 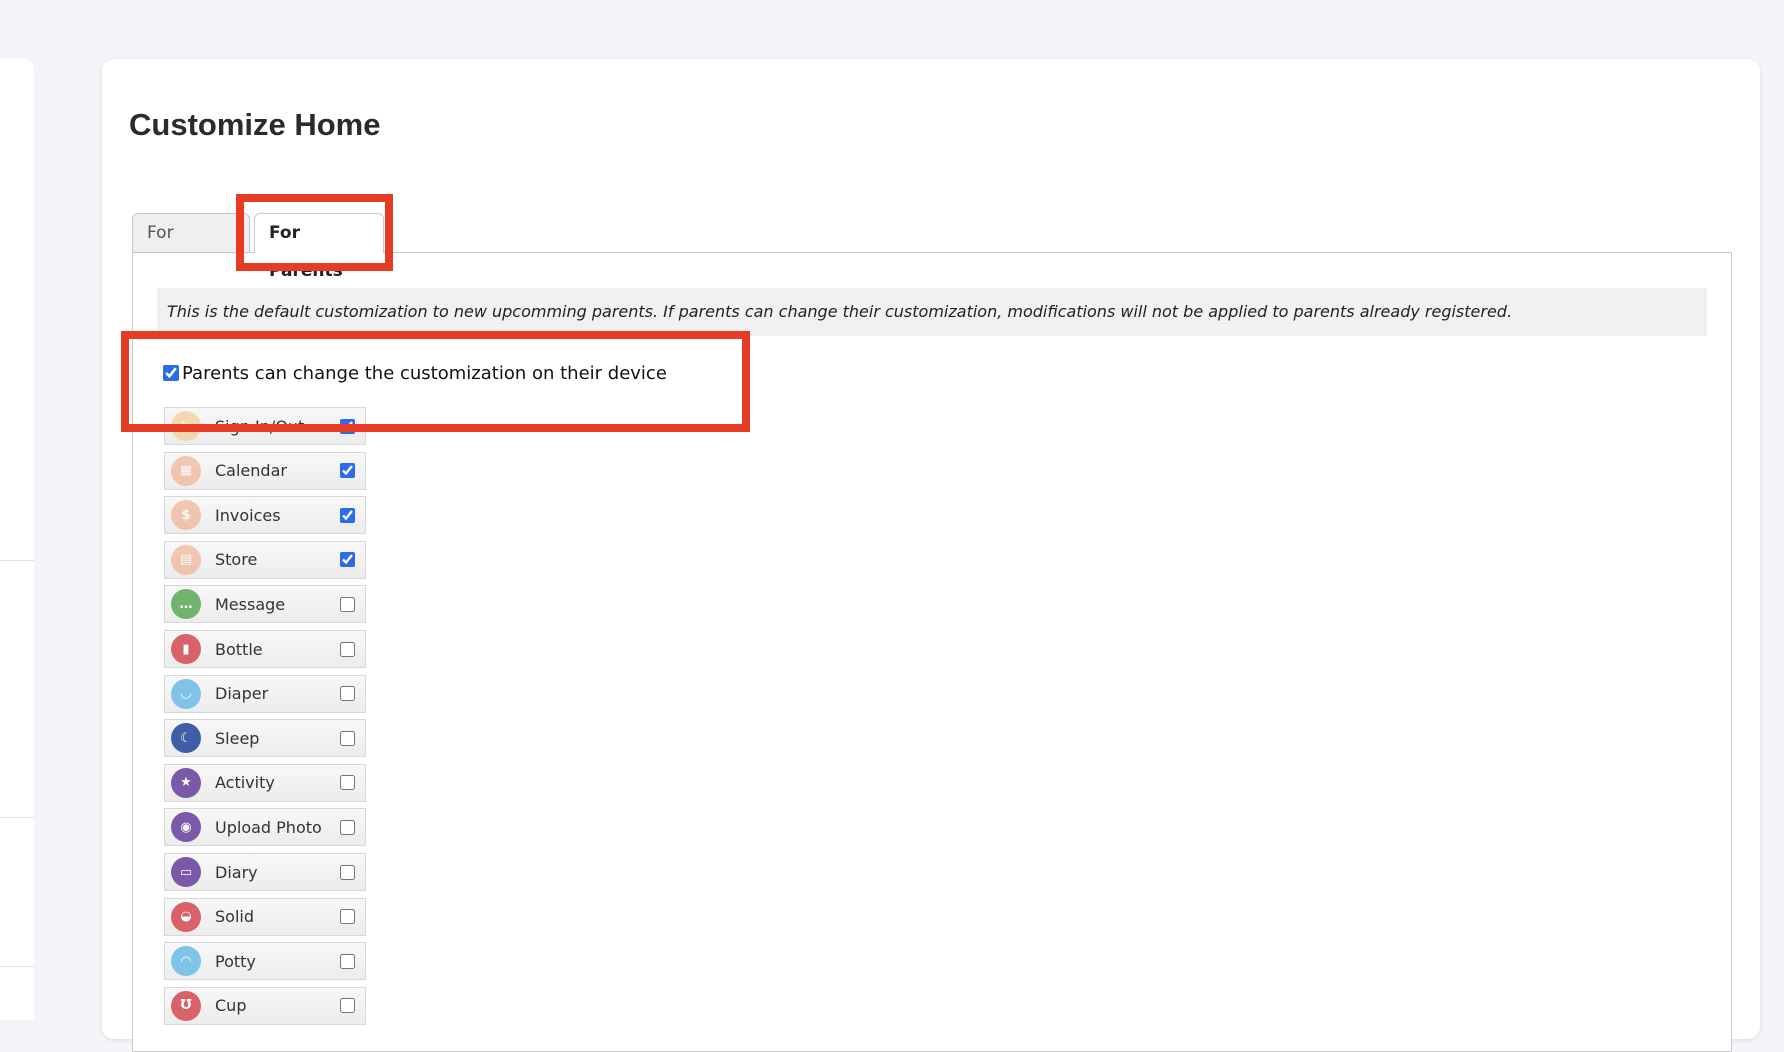 What do you see at coordinates (265, 738) in the screenshot?
I see `feature-row: ☾ Sleep` at bounding box center [265, 738].